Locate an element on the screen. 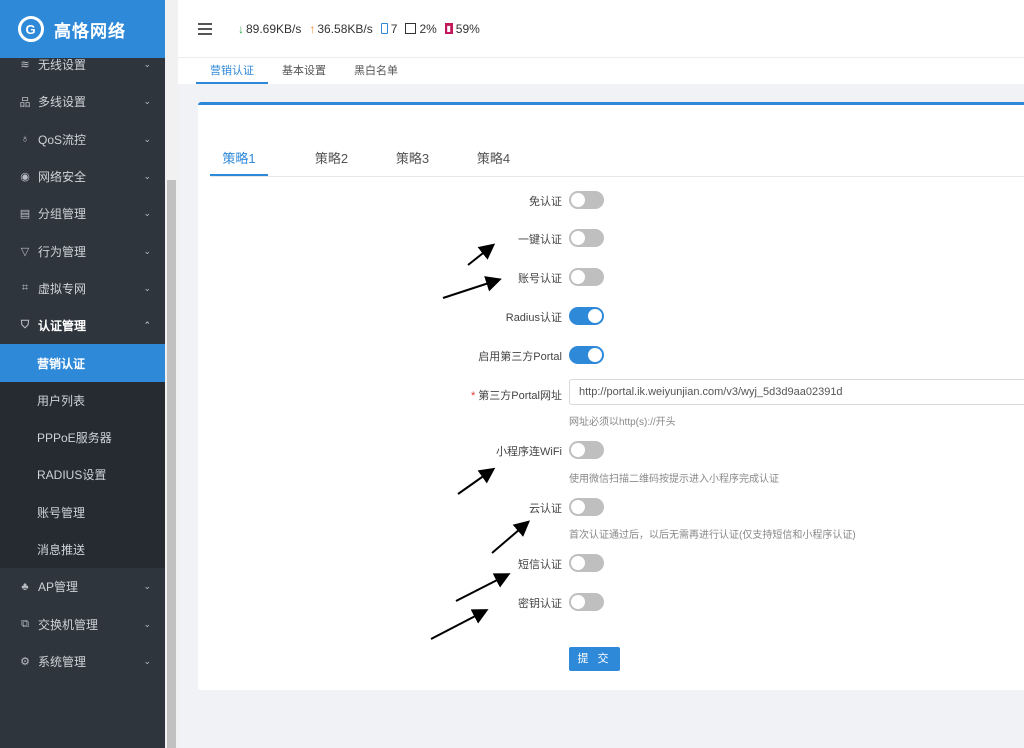 The width and height of the screenshot is (1024, 748). arrow-up-icon: ↑ is located at coordinates (312, 28).